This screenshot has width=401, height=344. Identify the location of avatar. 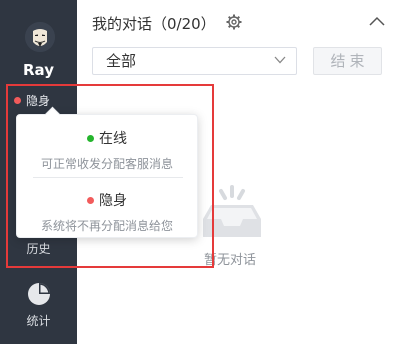
(40, 37).